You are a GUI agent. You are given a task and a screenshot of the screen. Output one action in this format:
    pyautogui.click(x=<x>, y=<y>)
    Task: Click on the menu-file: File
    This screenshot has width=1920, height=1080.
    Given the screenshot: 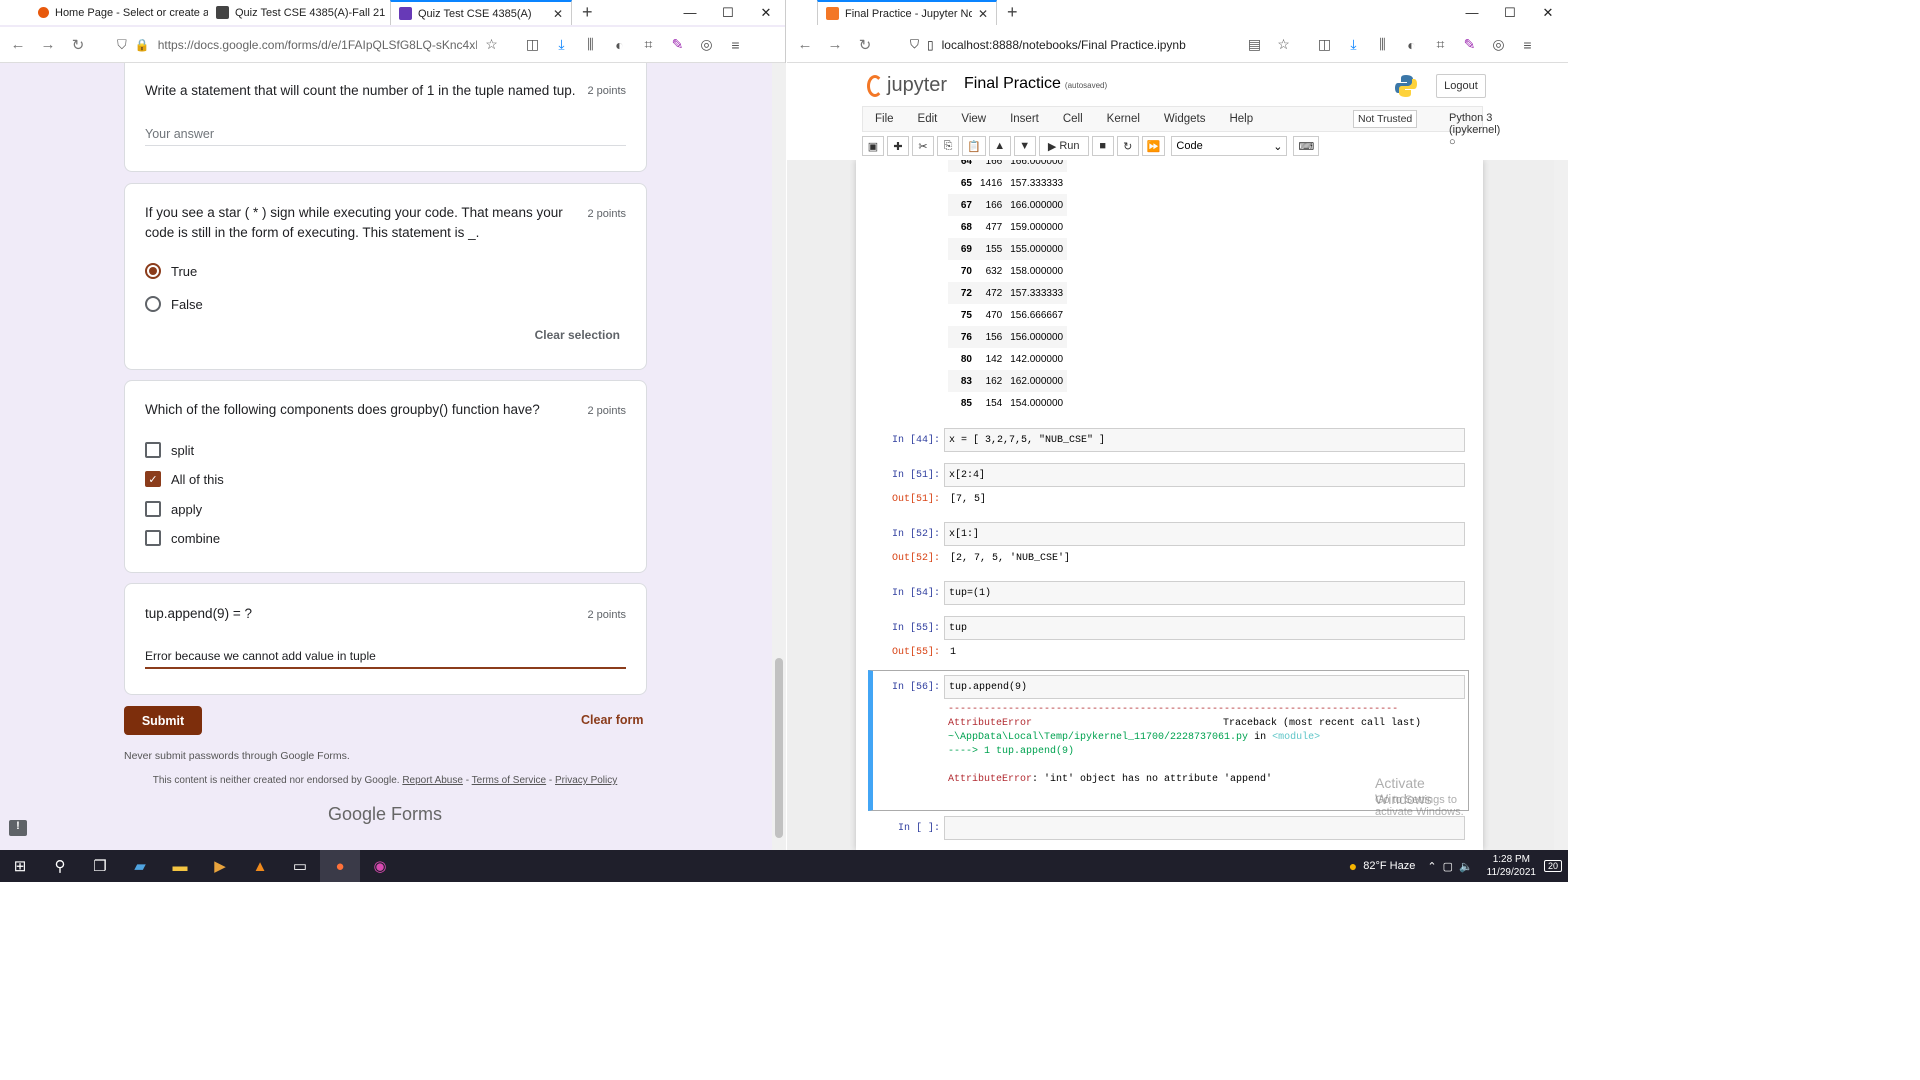 What is the action you would take?
    pyautogui.click(x=884, y=119)
    